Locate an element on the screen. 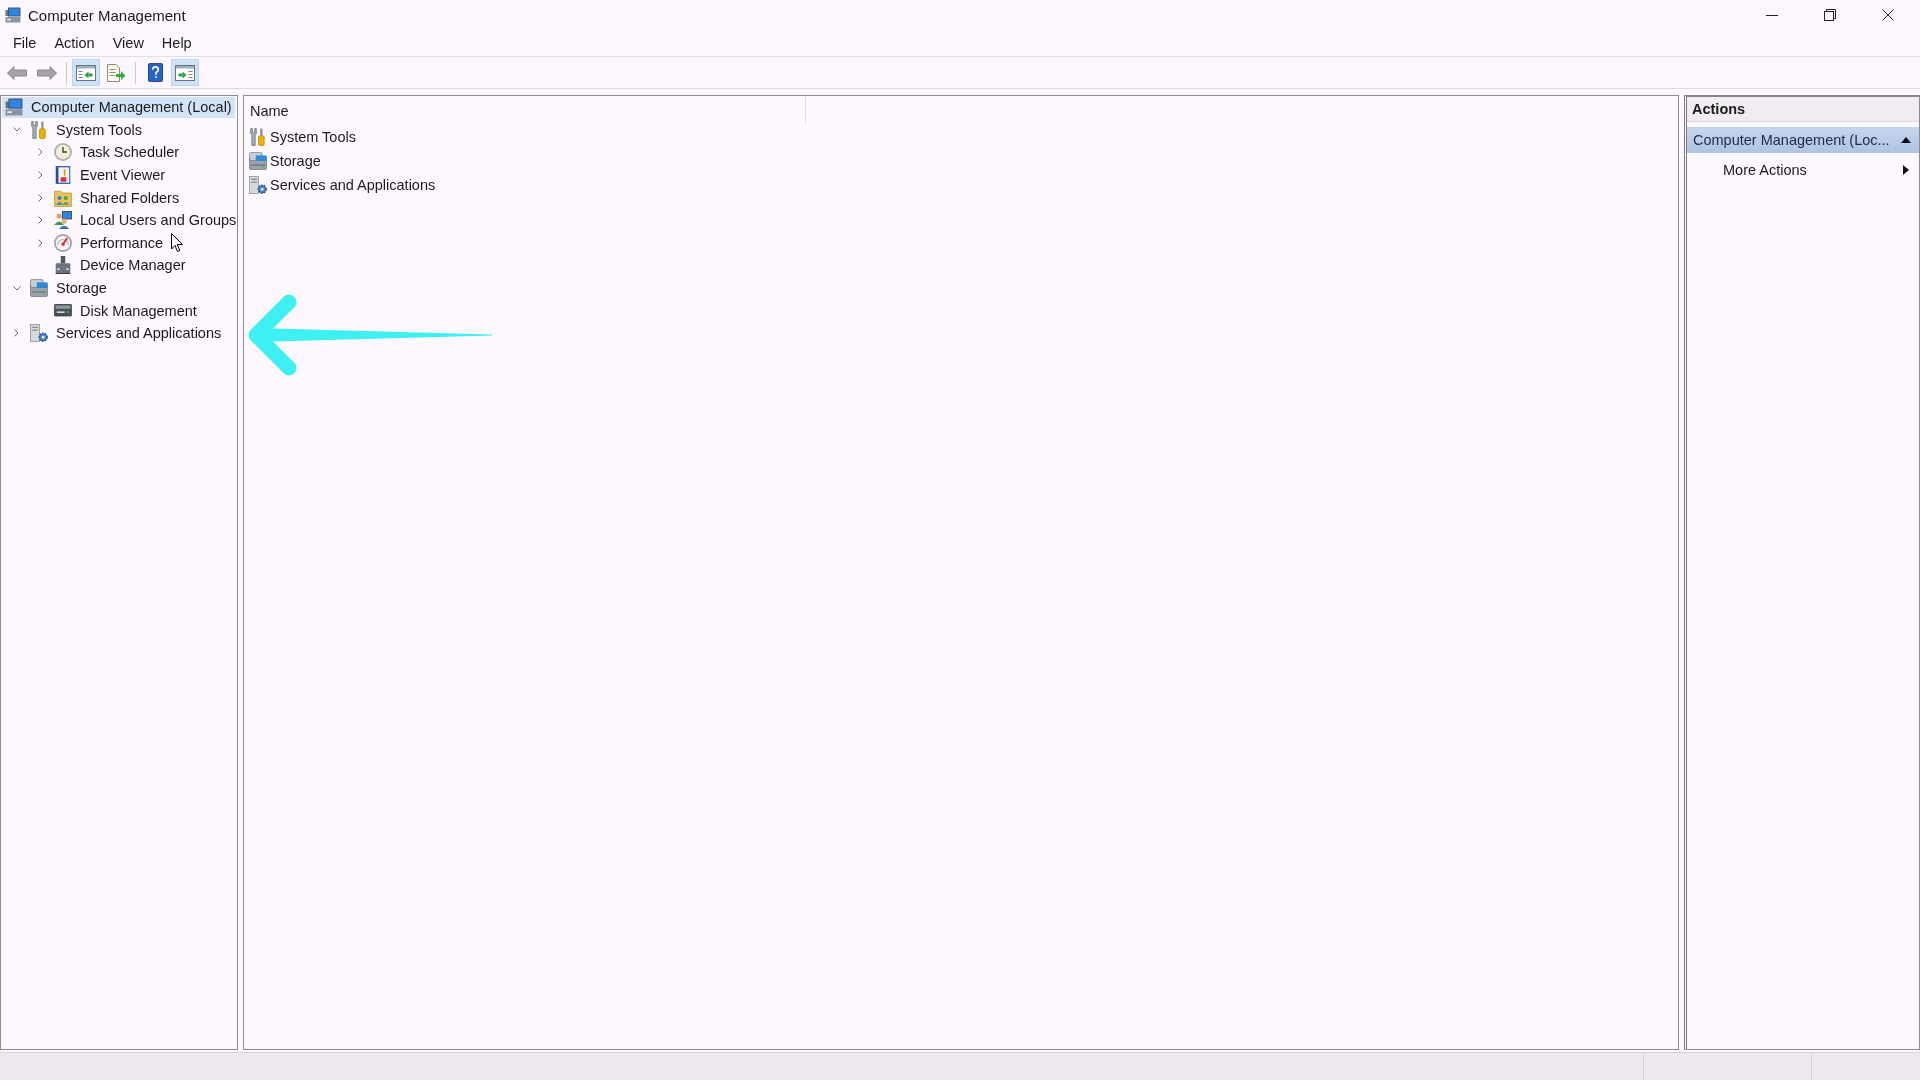  users-icon is located at coordinates (63, 220).